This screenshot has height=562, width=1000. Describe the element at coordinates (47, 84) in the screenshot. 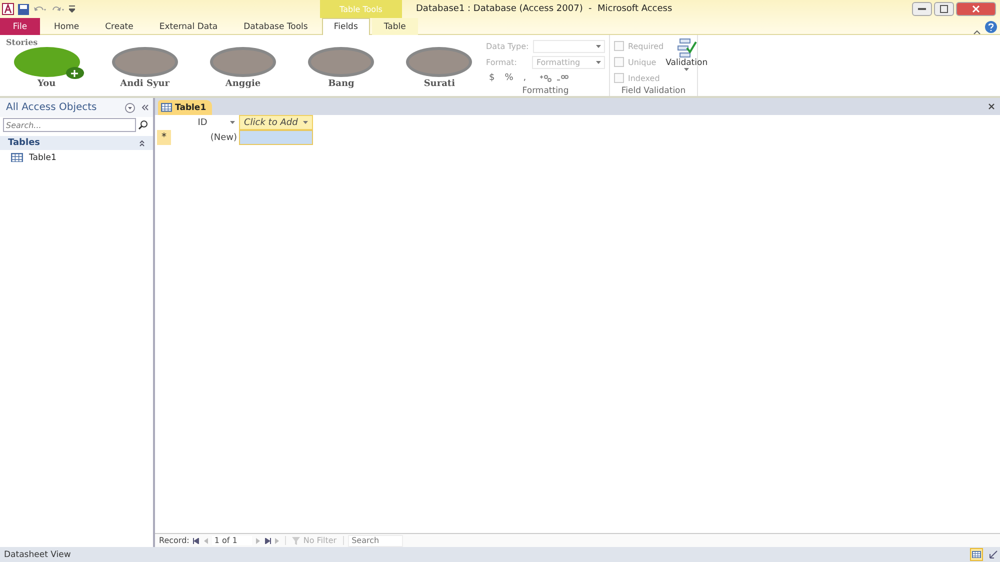

I see `story-name: You` at that location.